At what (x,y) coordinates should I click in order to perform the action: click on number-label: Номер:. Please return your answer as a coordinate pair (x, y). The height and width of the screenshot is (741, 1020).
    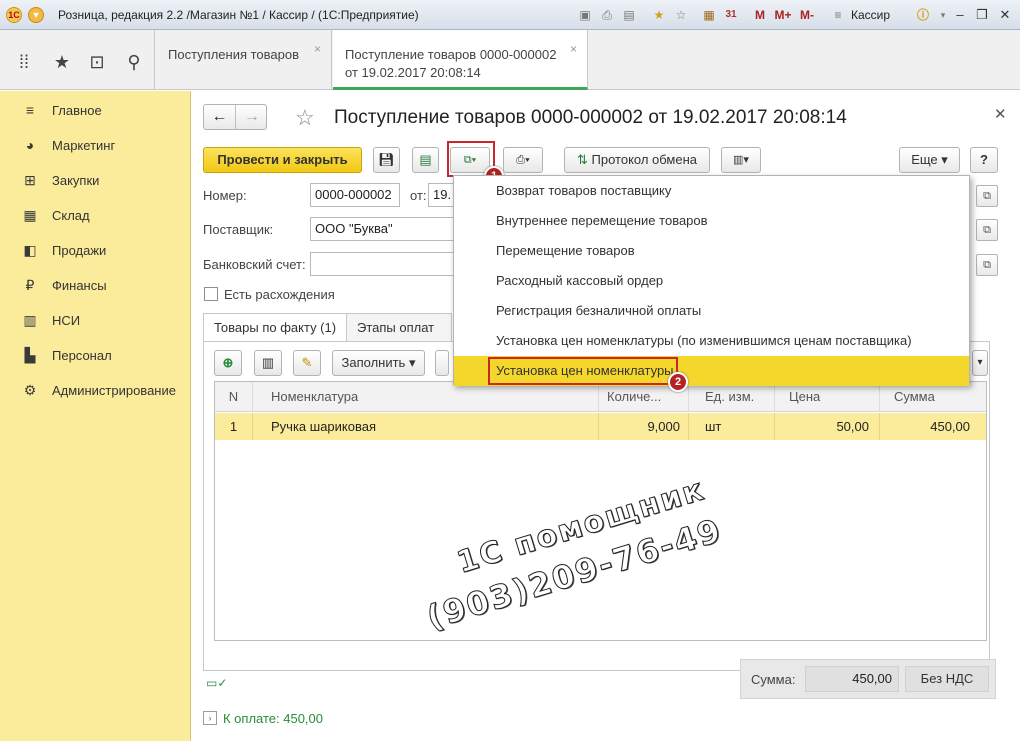
    Looking at the image, I should click on (225, 195).